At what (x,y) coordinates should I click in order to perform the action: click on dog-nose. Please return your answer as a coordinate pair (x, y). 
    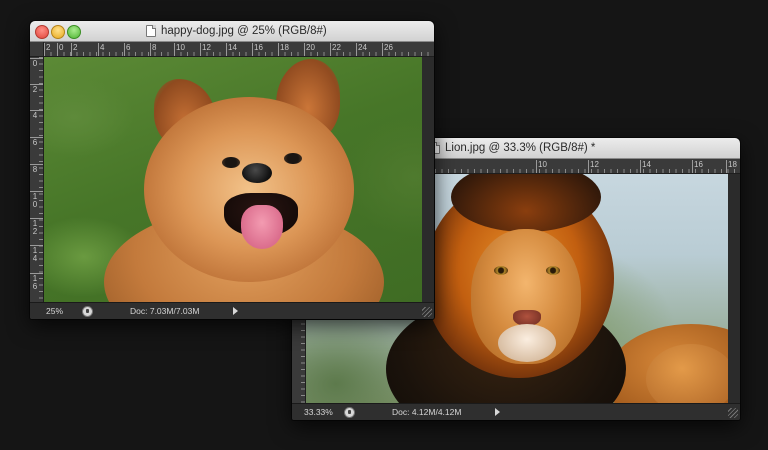
    Looking at the image, I should click on (257, 173).